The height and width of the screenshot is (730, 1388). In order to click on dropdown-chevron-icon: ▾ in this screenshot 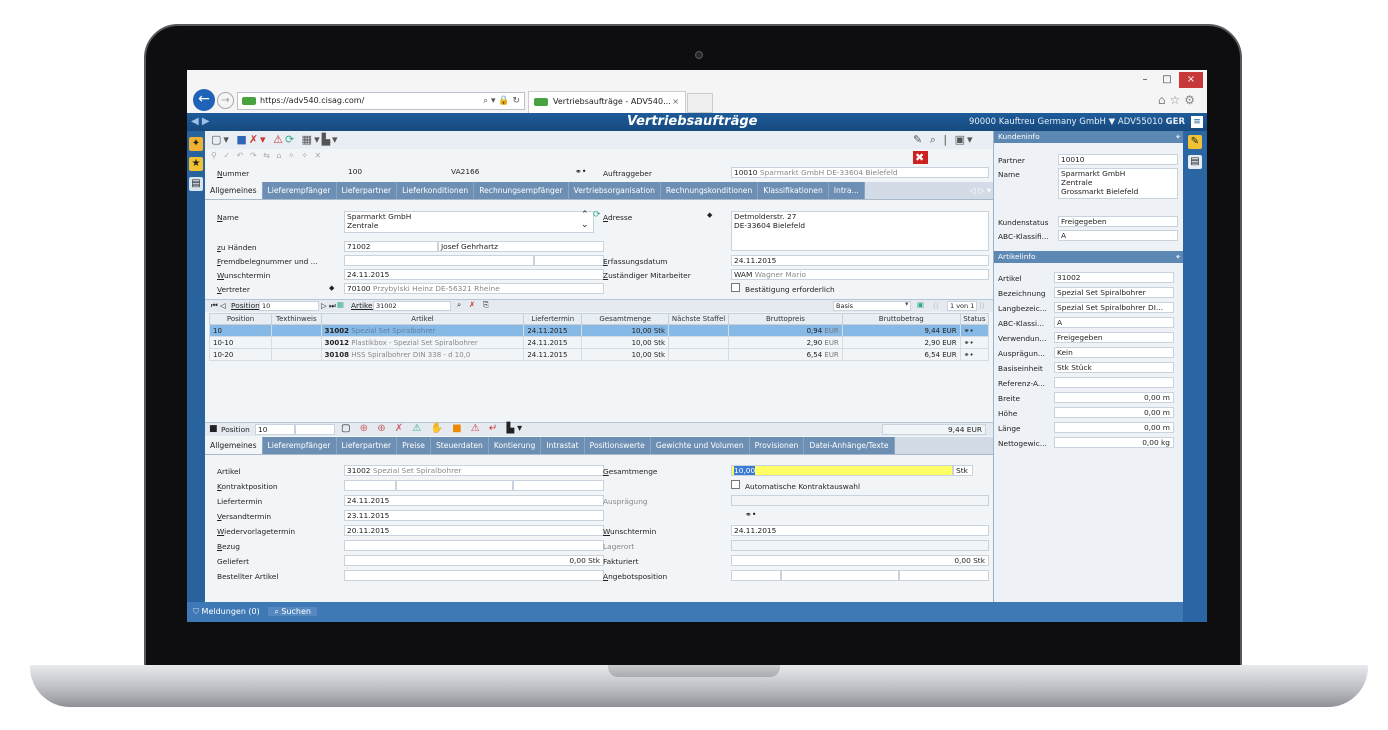, I will do `click(907, 304)`.